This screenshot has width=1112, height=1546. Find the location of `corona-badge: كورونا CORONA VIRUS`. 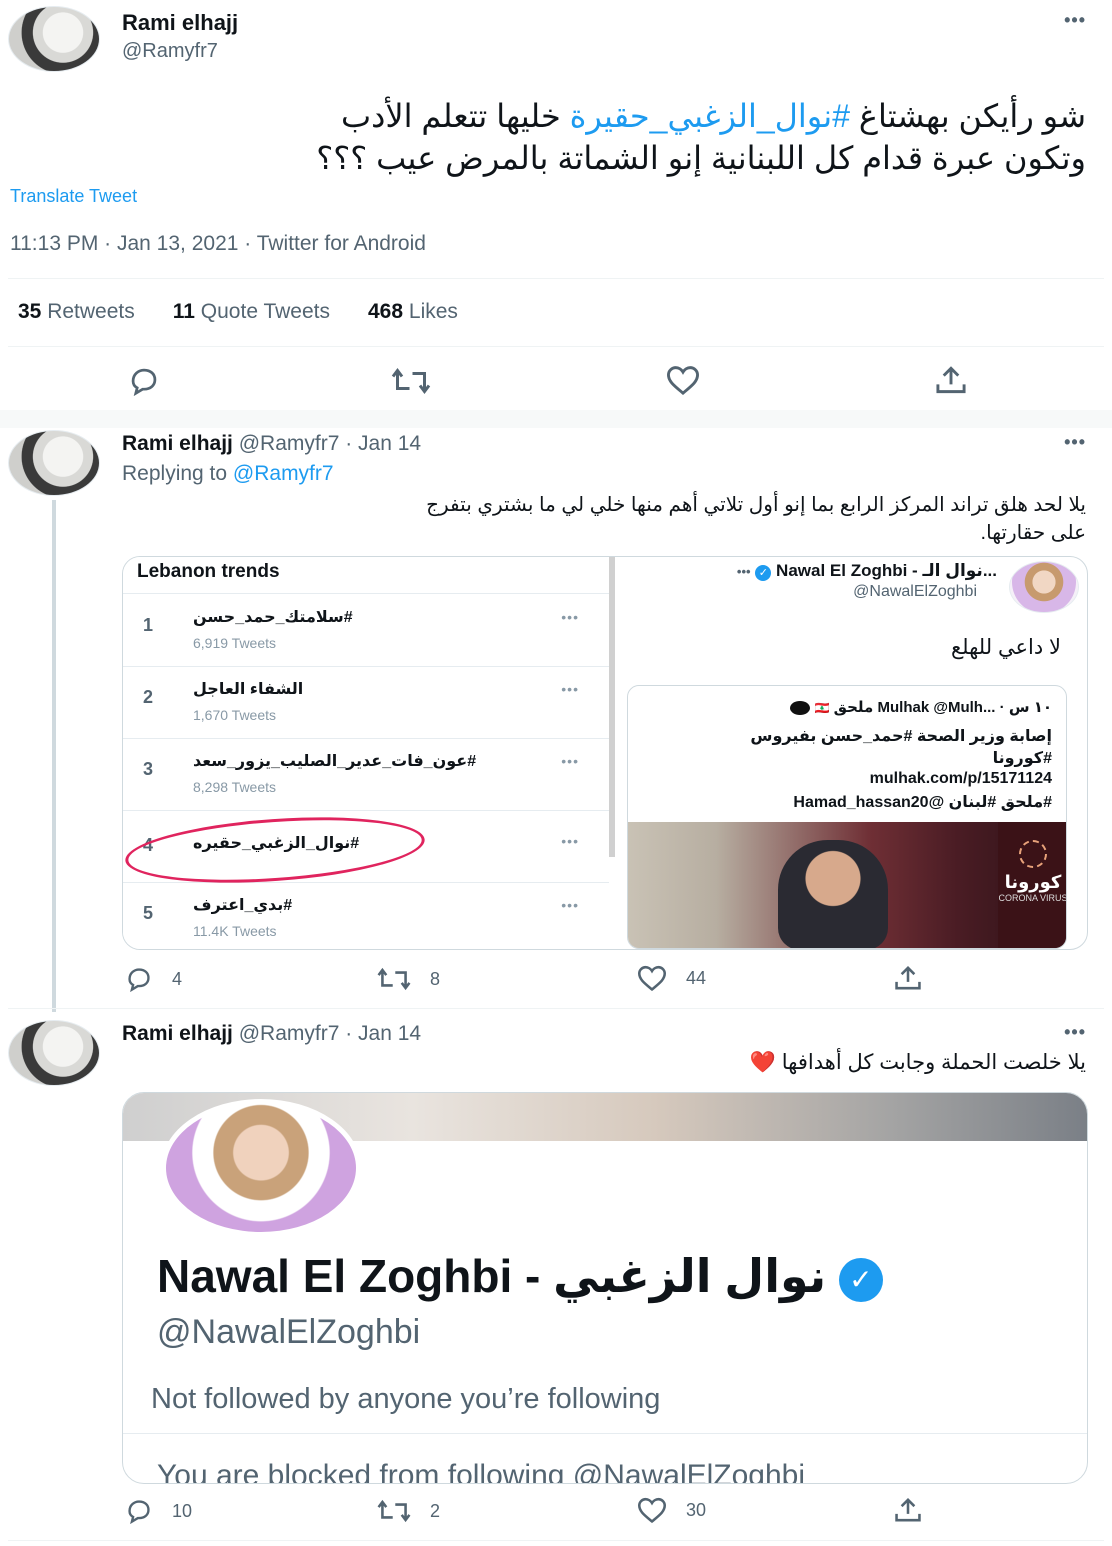

corona-badge: كورونا CORONA VIRUS is located at coordinates (1032, 885).